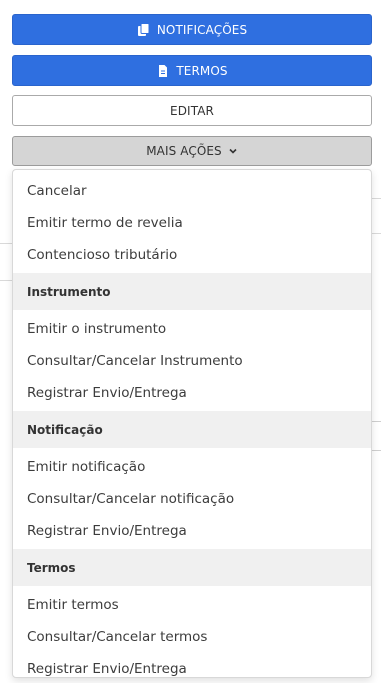  I want to click on menu-item-registrar-envio-notificacao: Registrar Envio/Entrega, so click(192, 531).